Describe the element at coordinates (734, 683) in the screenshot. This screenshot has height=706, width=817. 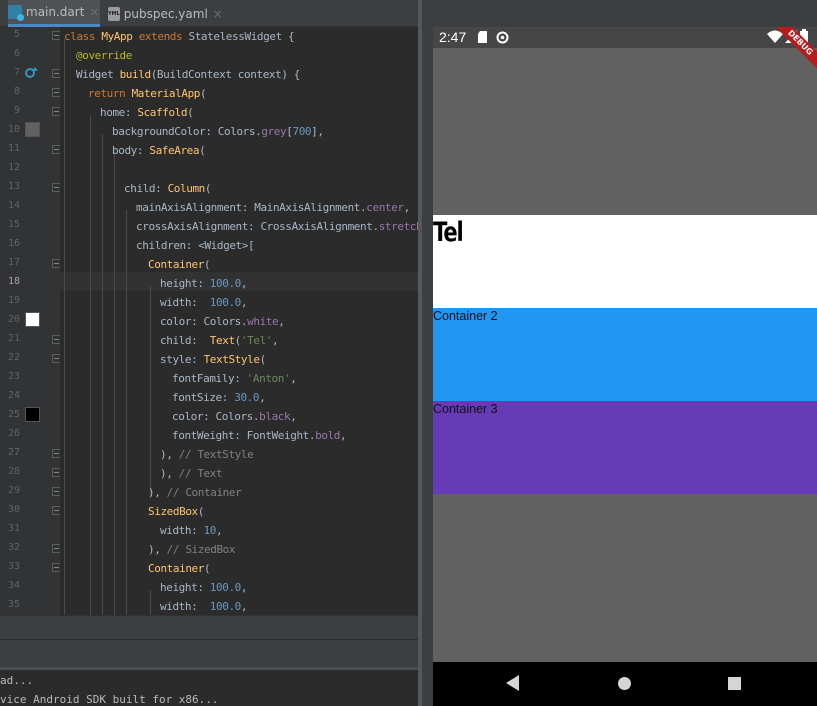
I see `recents-icon` at that location.